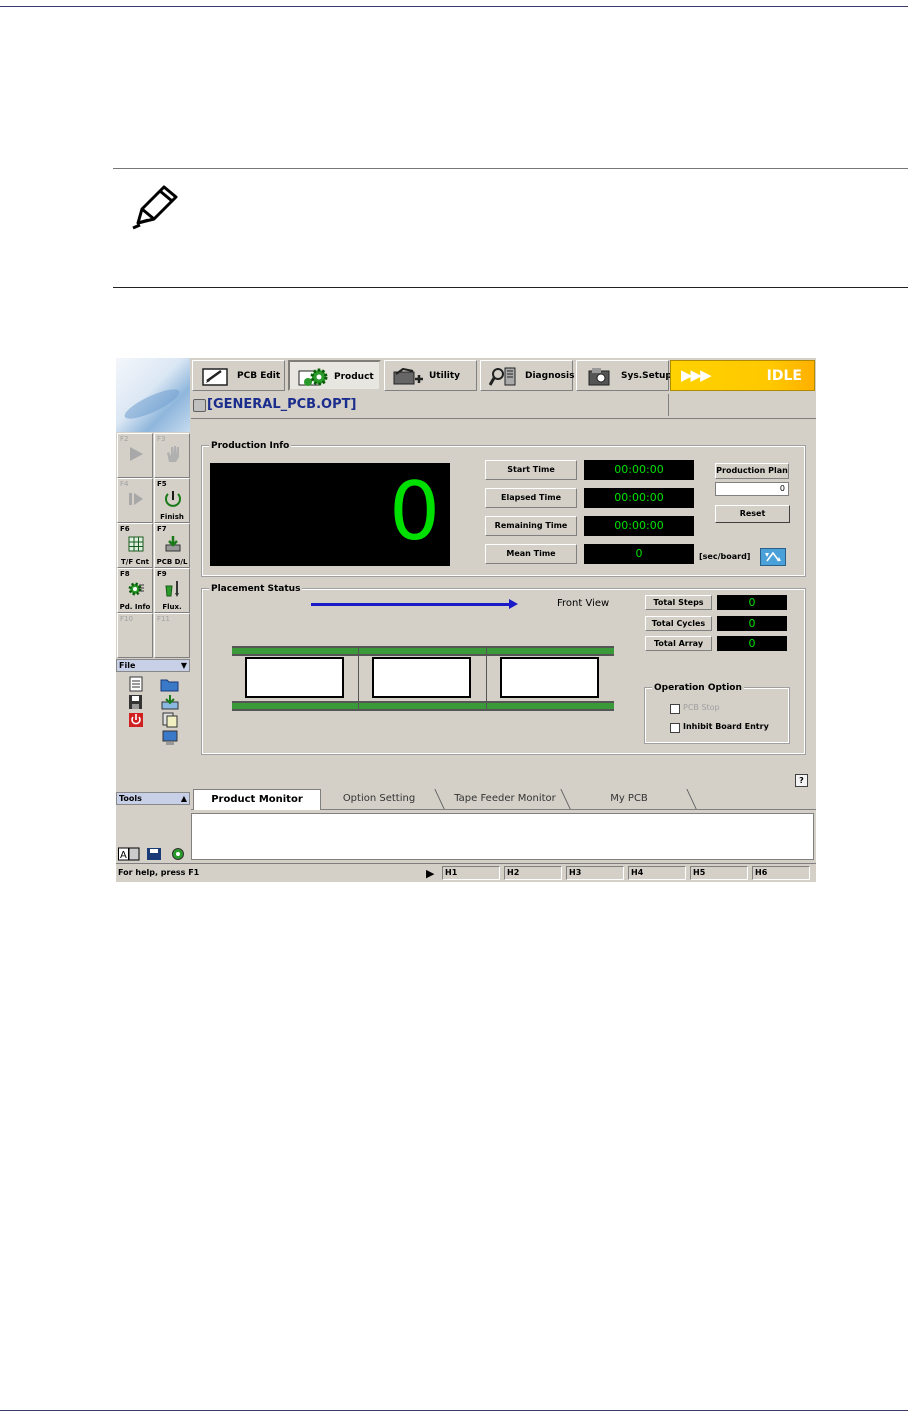 The height and width of the screenshot is (1421, 908). I want to click on play-icon, so click(136, 454).